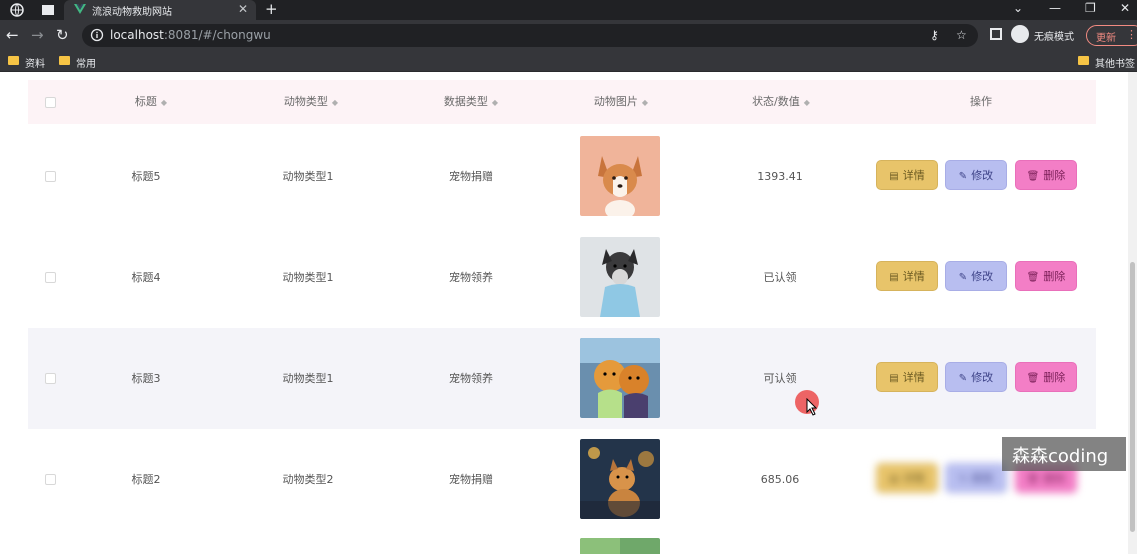  Describe the element at coordinates (97, 35) in the screenshot. I see `site-info-icon` at that location.